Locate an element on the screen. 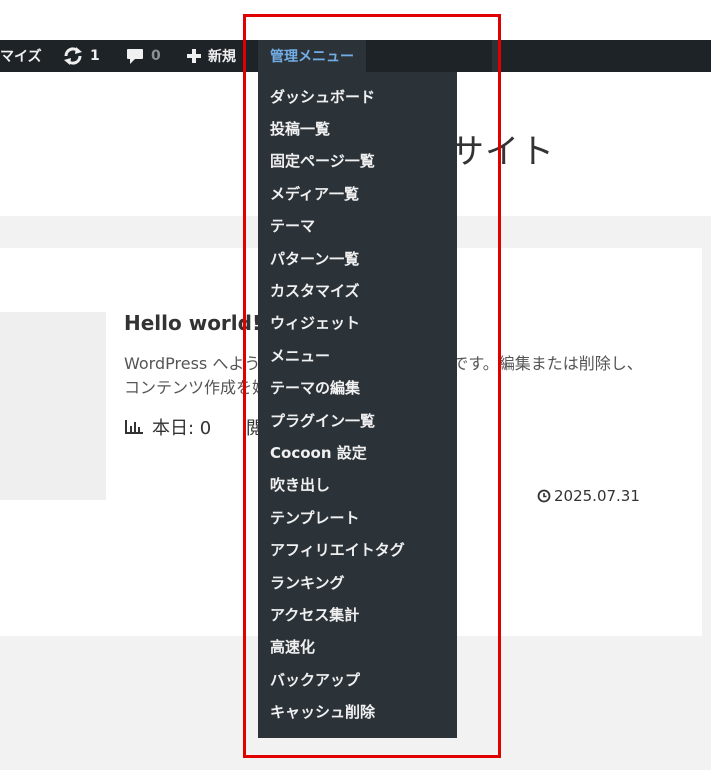  post-thumbnail is located at coordinates (53, 406).